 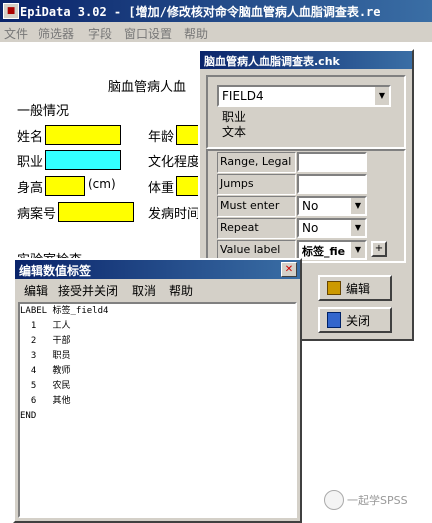 I want to click on name-field, so click(x=83, y=135).